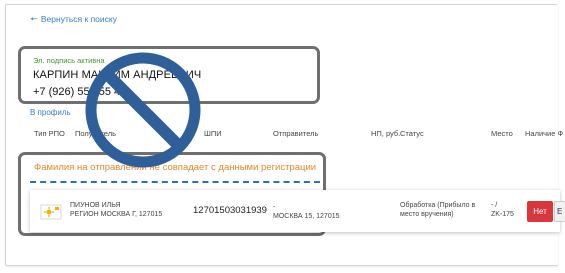  I want to click on status-cell: Обработка (Прибыло в место вручения), so click(437, 210).